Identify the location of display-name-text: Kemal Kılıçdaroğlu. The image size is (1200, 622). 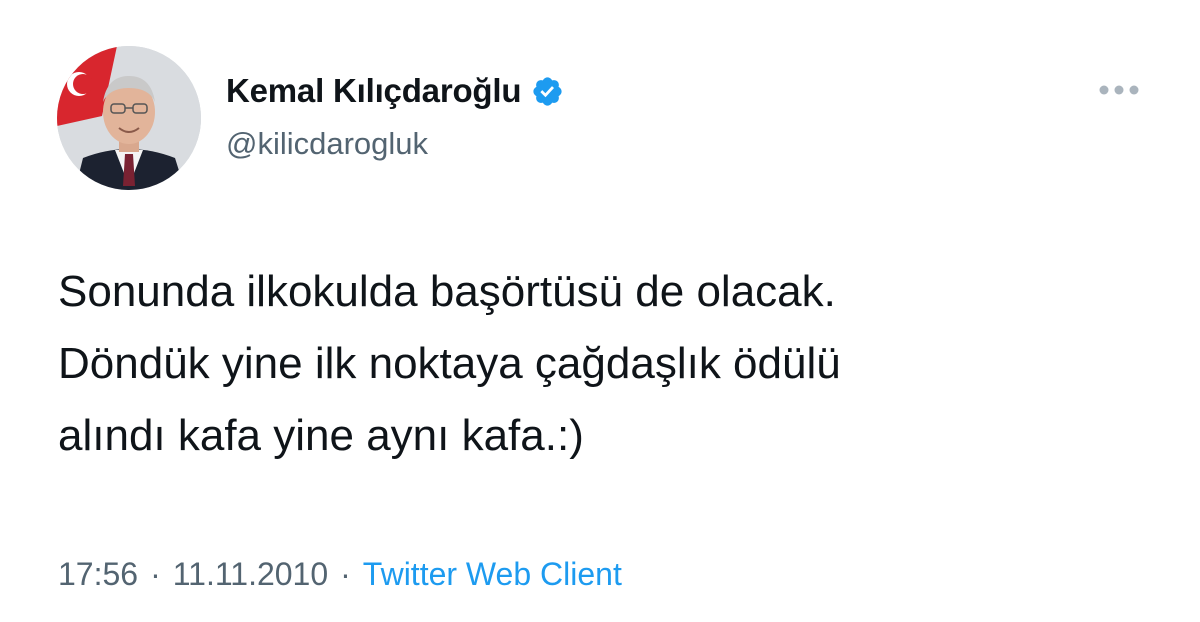
(374, 91).